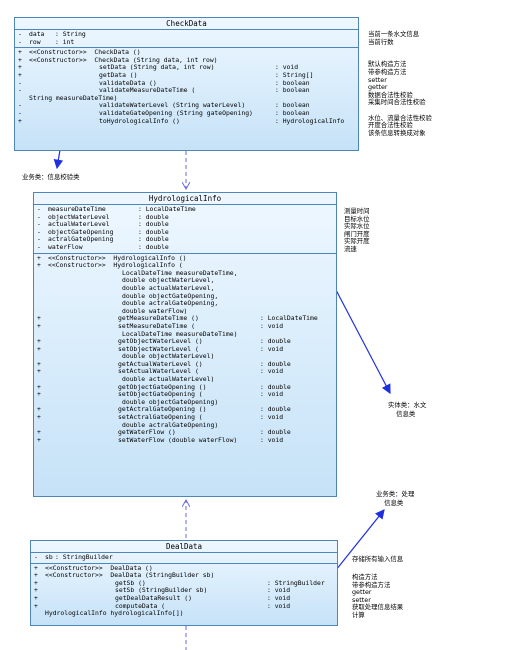 This screenshot has height=650, width=513. I want to click on side-note: 采集时间合法性校验, so click(397, 102).